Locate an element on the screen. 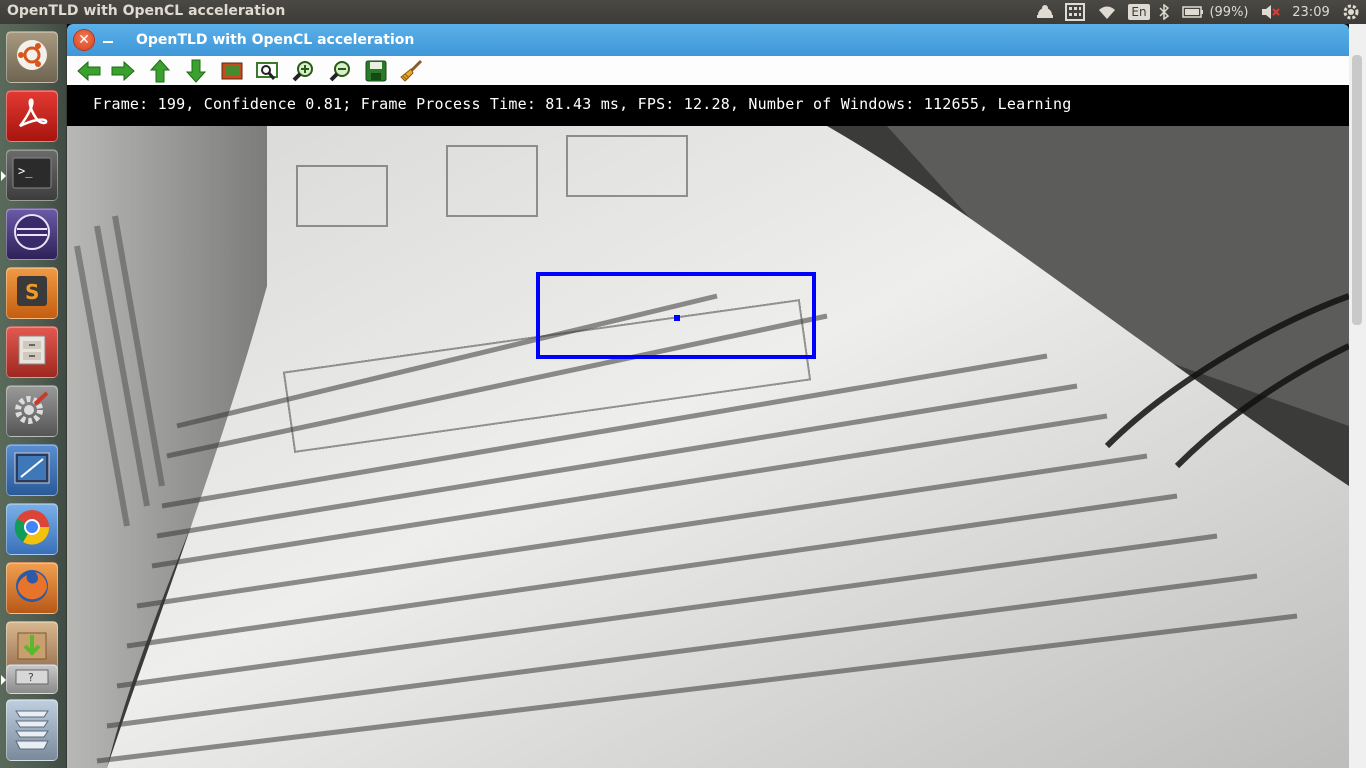 This screenshot has width=1366, height=768. keyboard-layout-indicator: En is located at coordinates (1139, 12).